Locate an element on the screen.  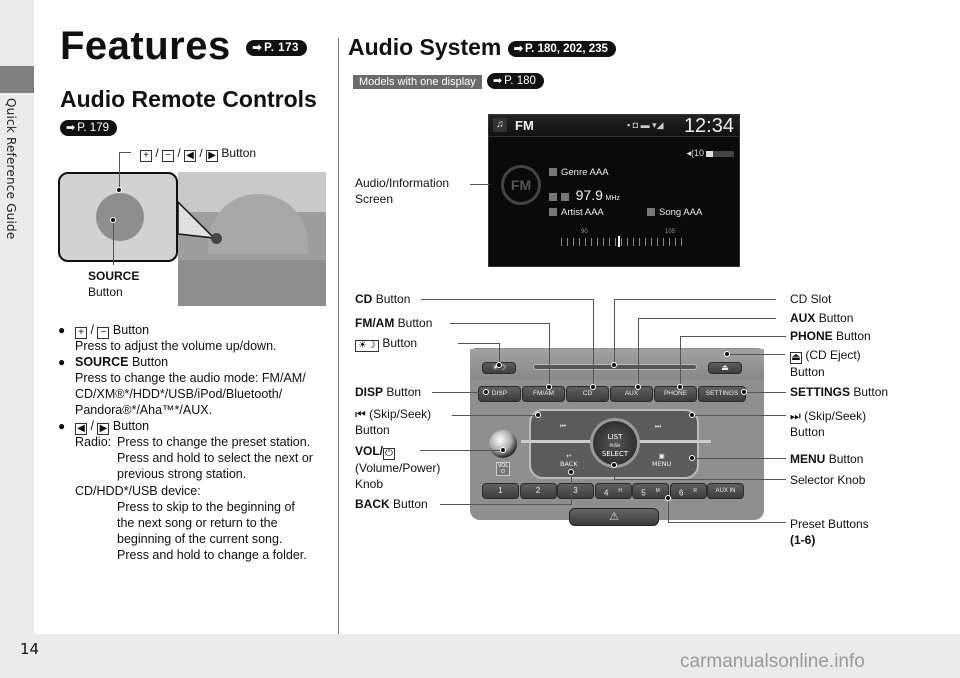
device-label: CD/HDD*/USB device: is located at coordinates (138, 491).